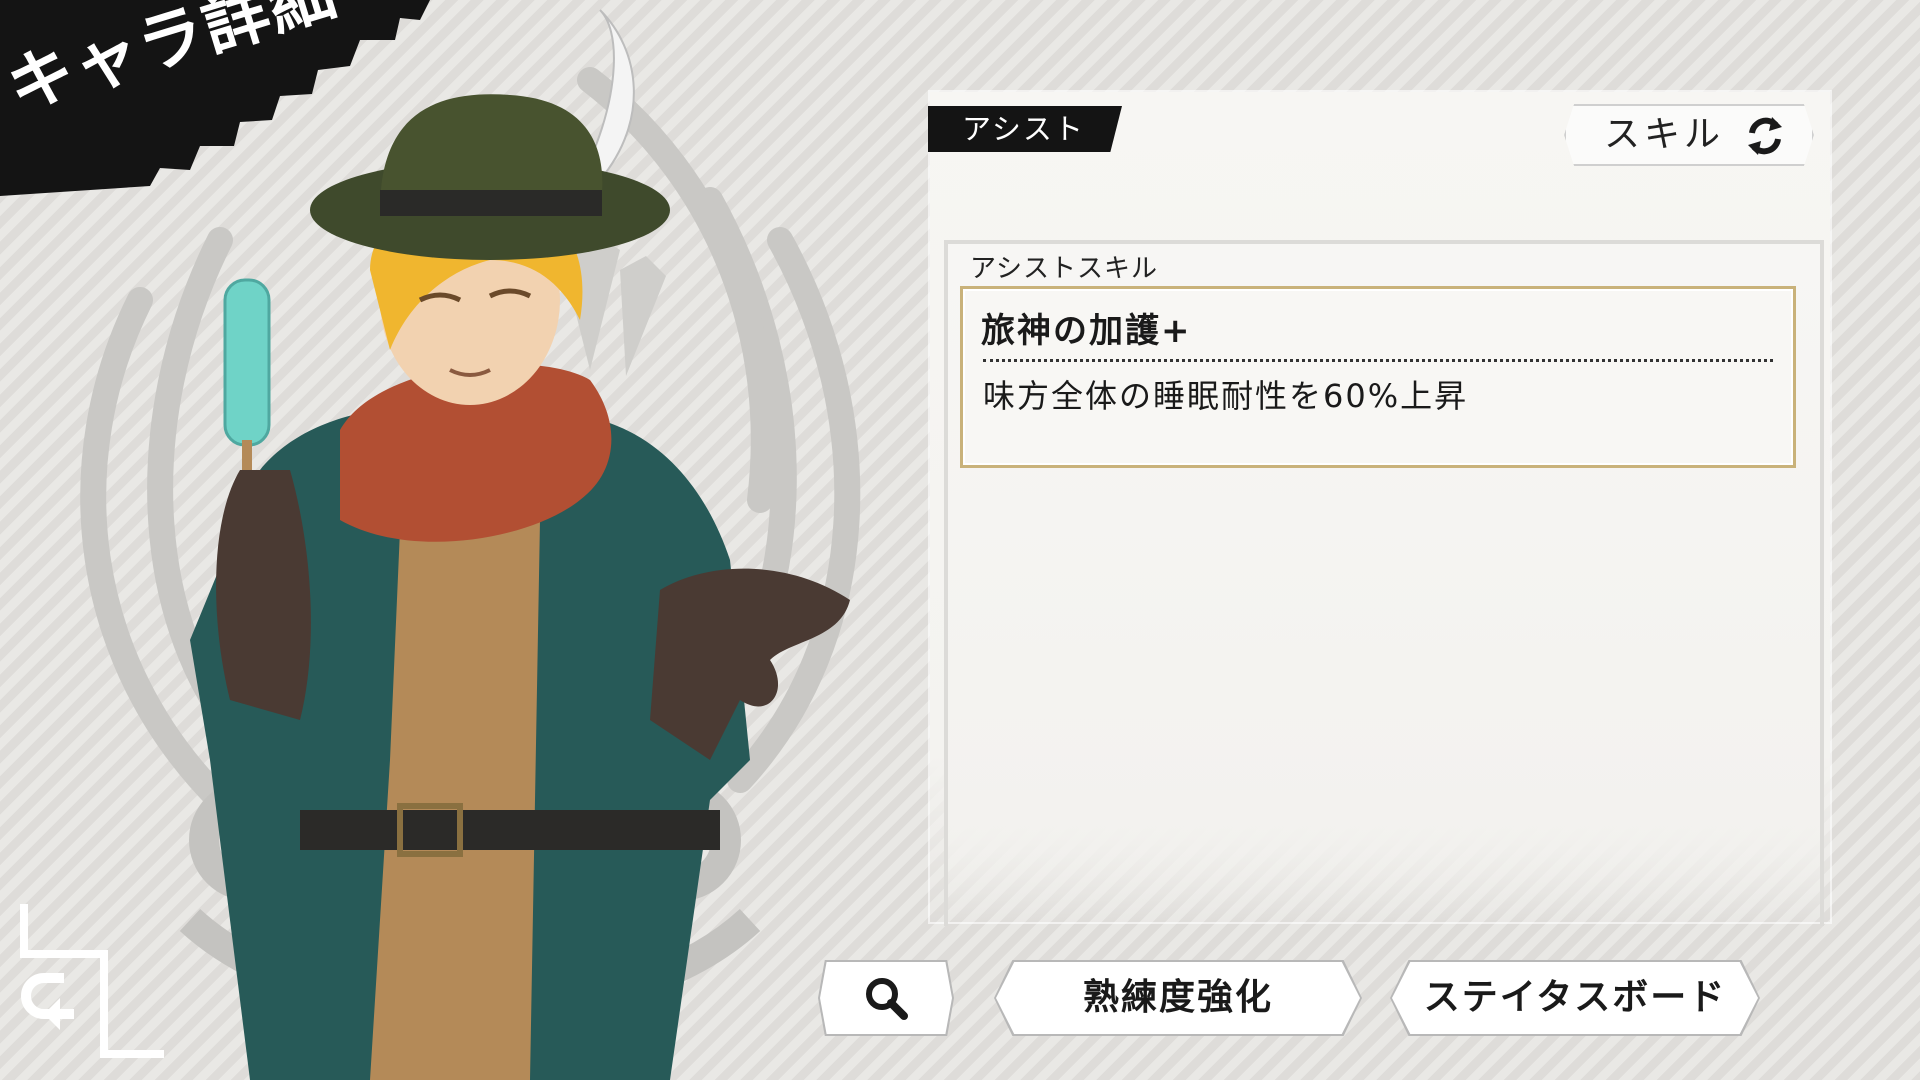  I want to click on skill-toggle-label: スキル, so click(1664, 134).